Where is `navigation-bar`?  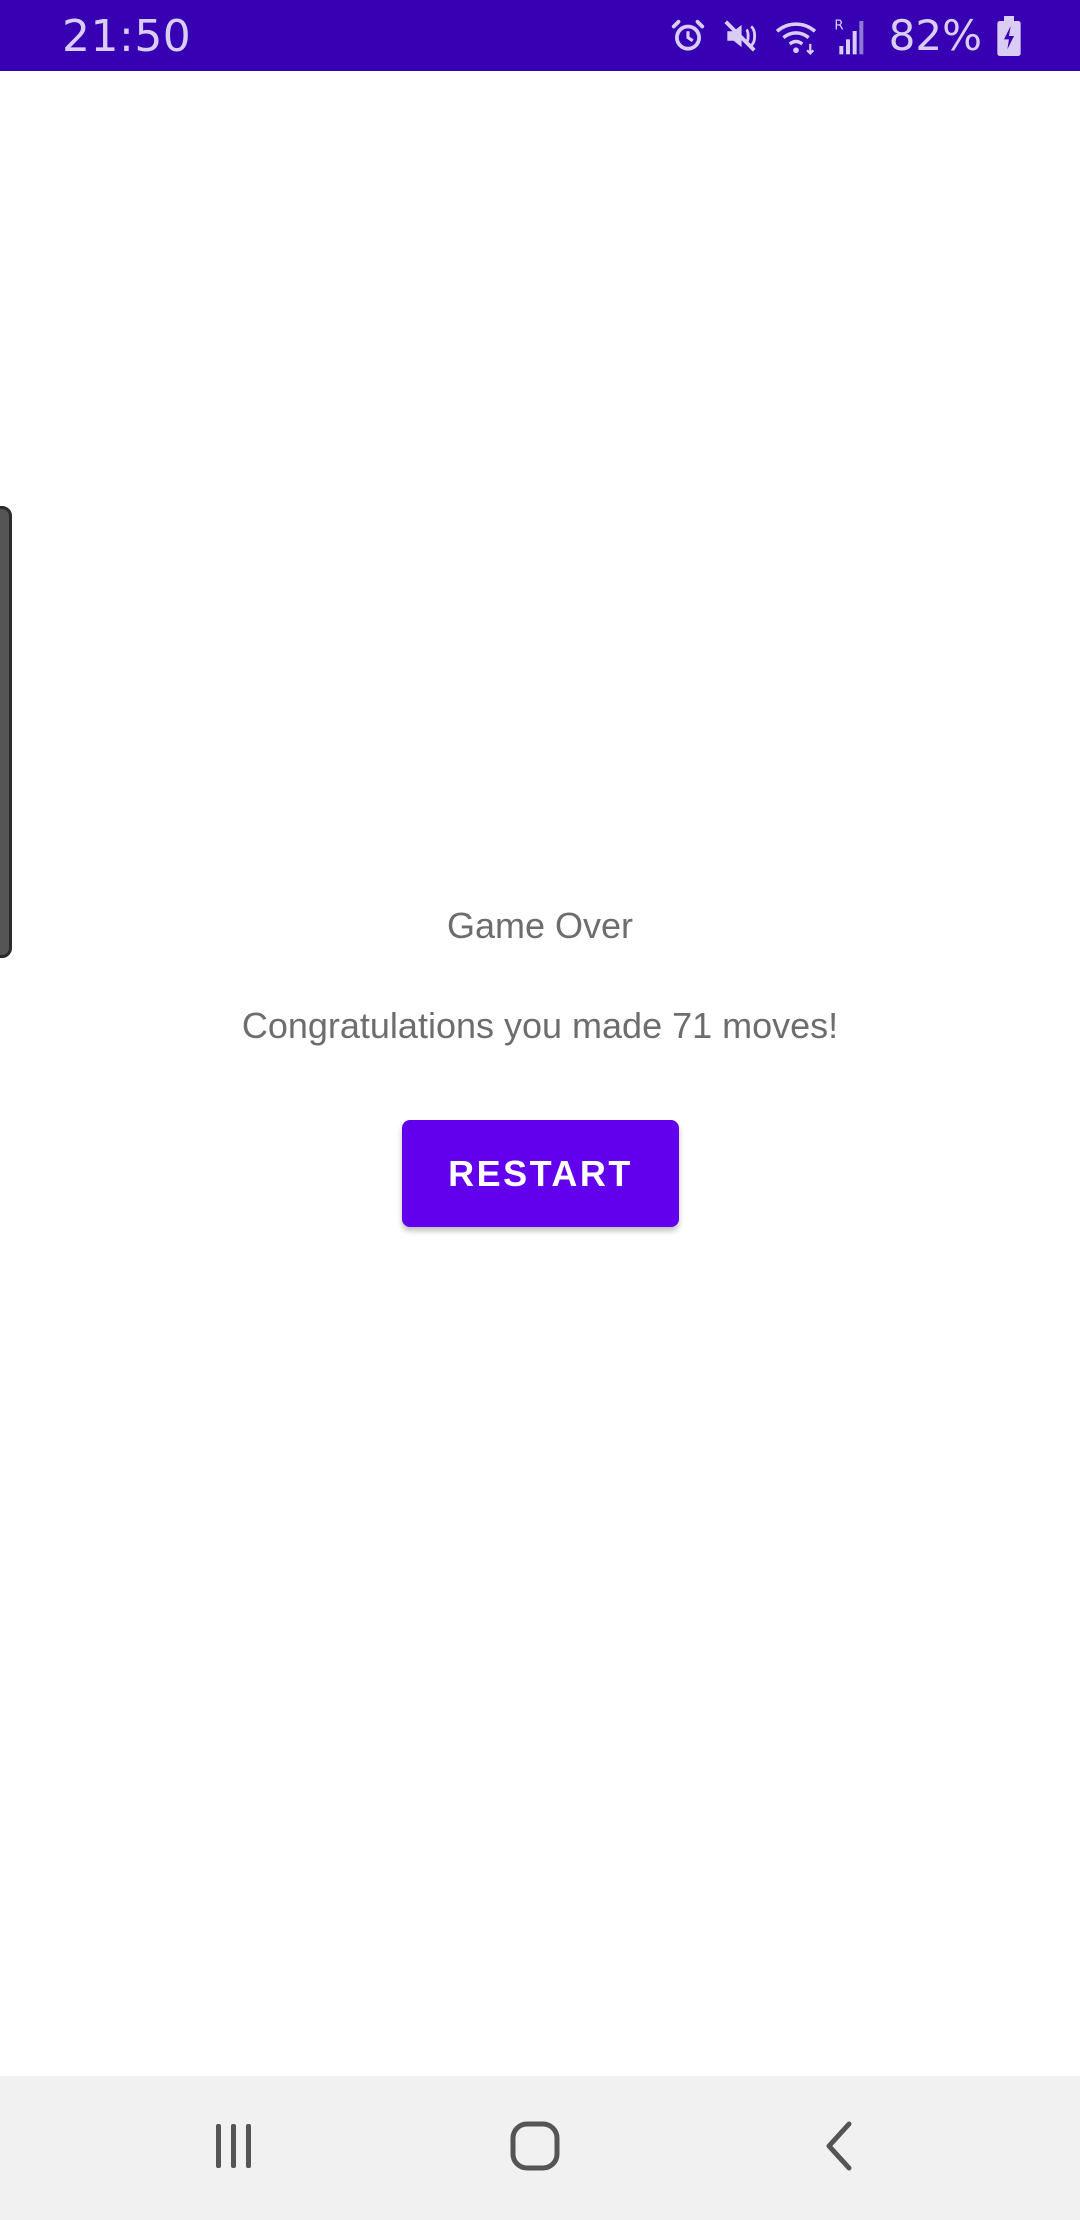
navigation-bar is located at coordinates (540, 2148).